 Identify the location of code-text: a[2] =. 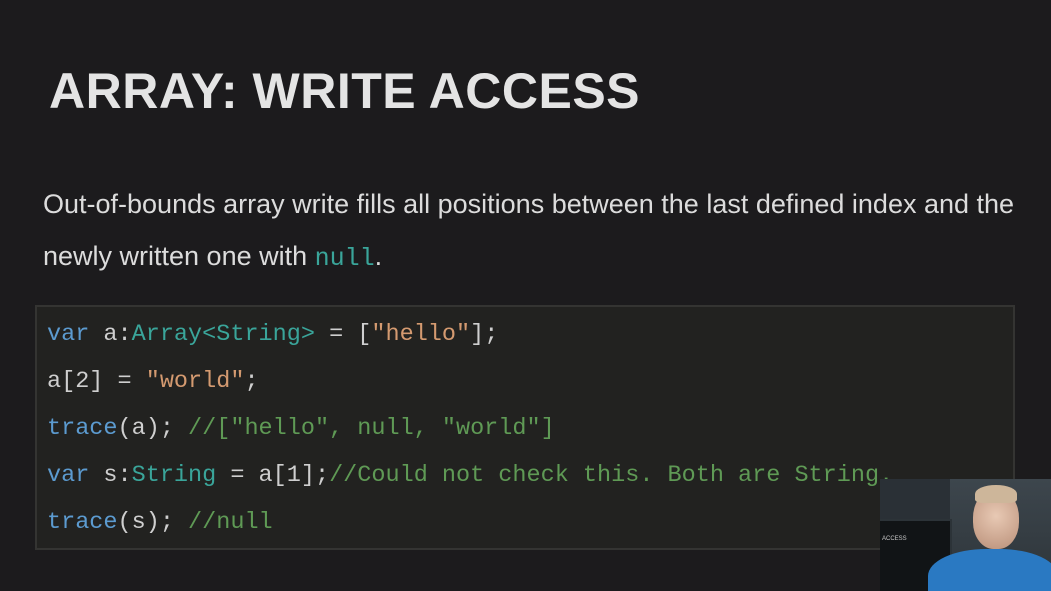
(96, 381).